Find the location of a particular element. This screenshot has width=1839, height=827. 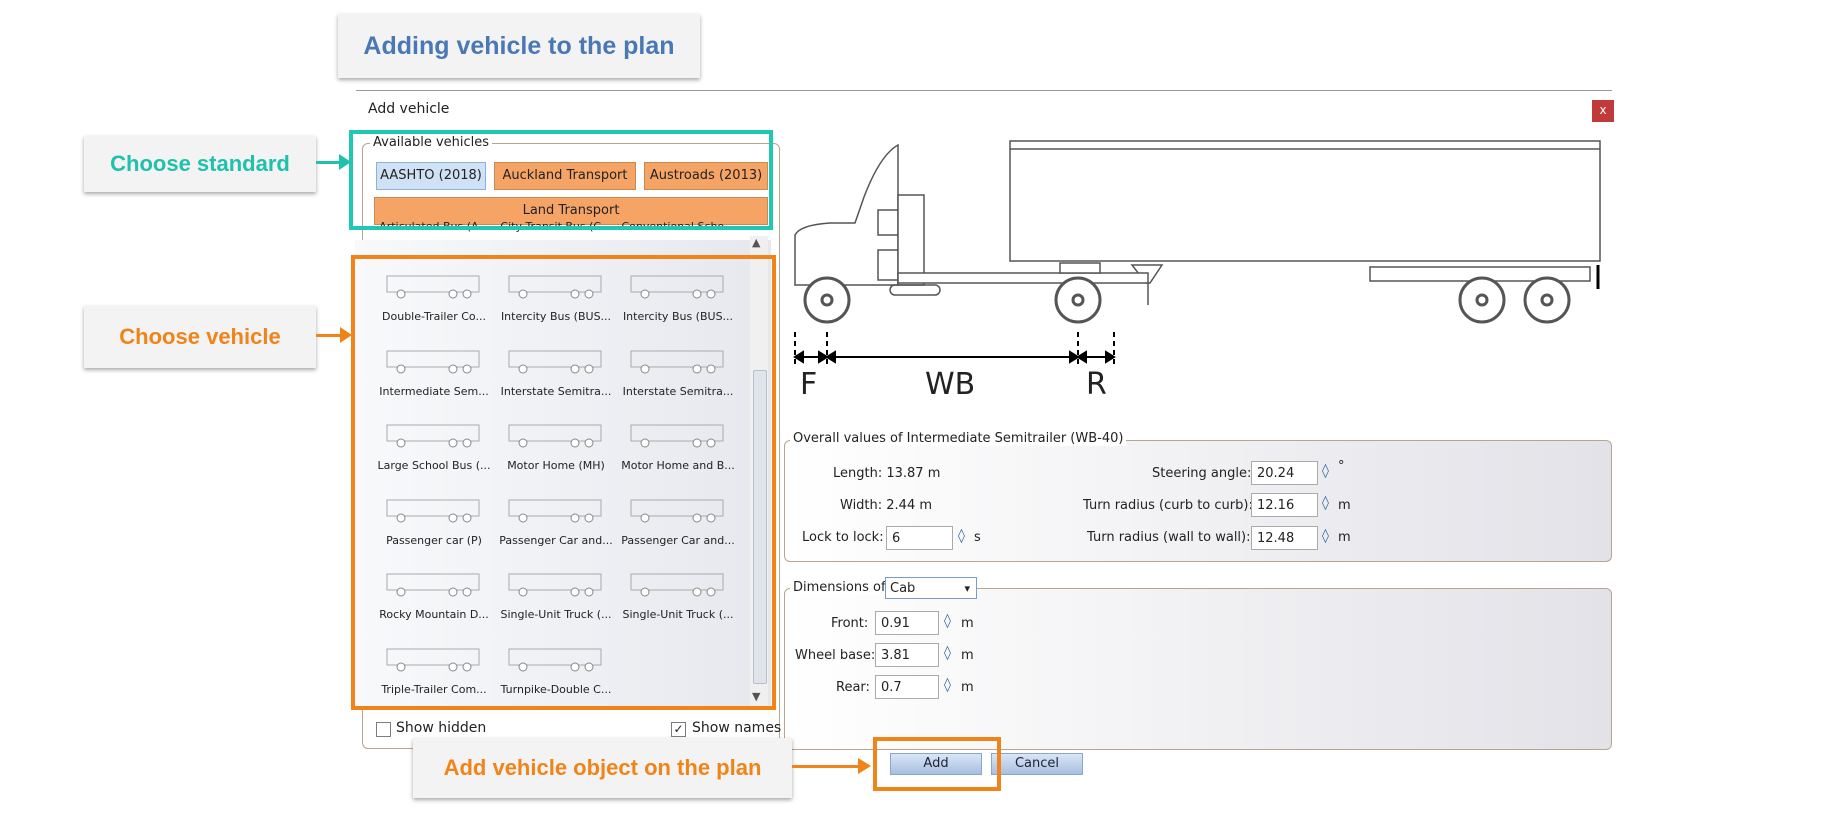

standard-arrow-head is located at coordinates (345, 162).